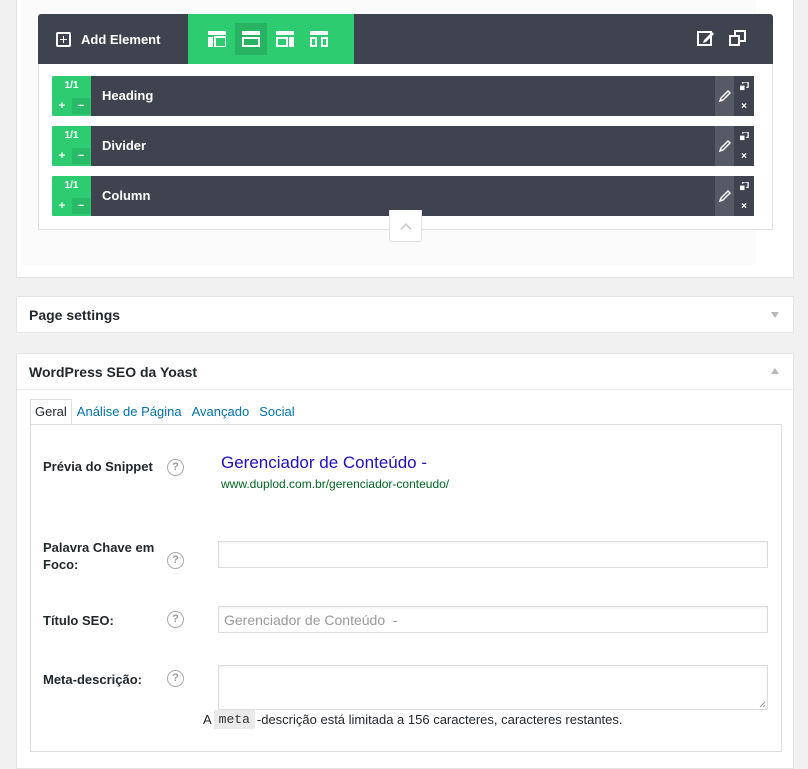 This screenshot has height=769, width=808. Describe the element at coordinates (98, 466) in the screenshot. I see `snippet-preview-label: Prévia do Snippet` at that location.